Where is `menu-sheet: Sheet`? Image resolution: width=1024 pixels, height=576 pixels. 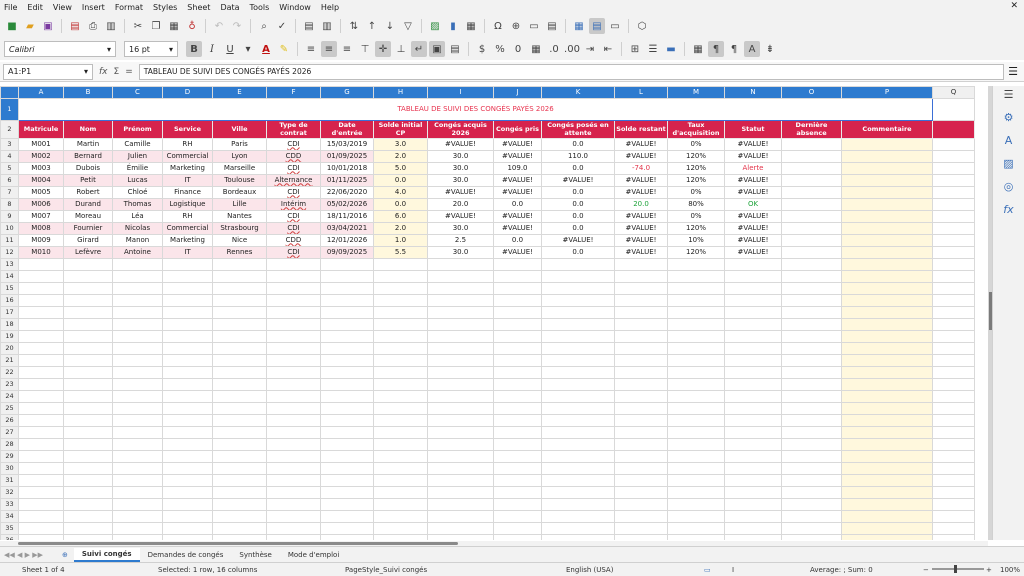
menu-sheet: Sheet is located at coordinates (198, 7).